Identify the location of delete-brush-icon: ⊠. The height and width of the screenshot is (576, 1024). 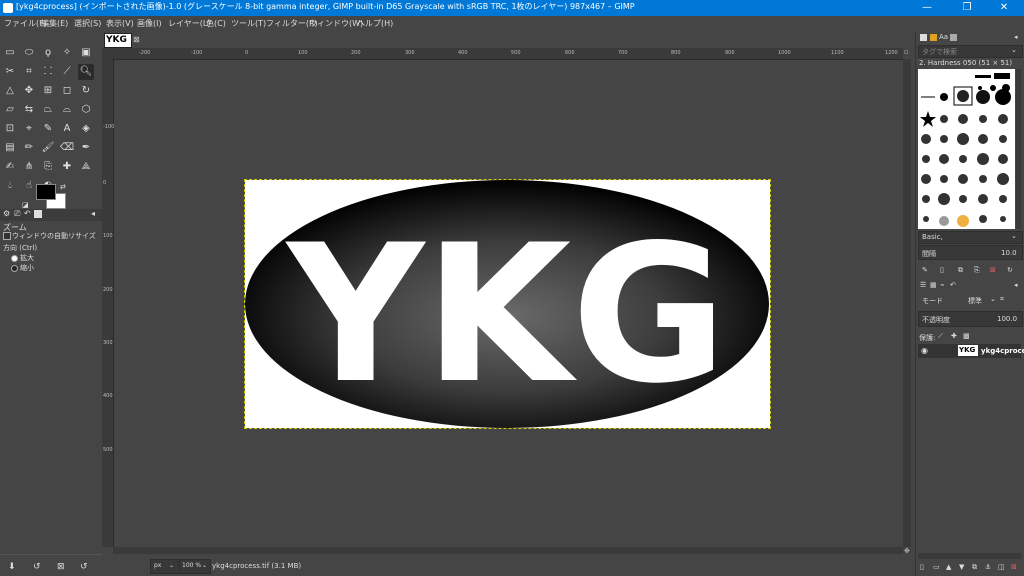
(993, 270).